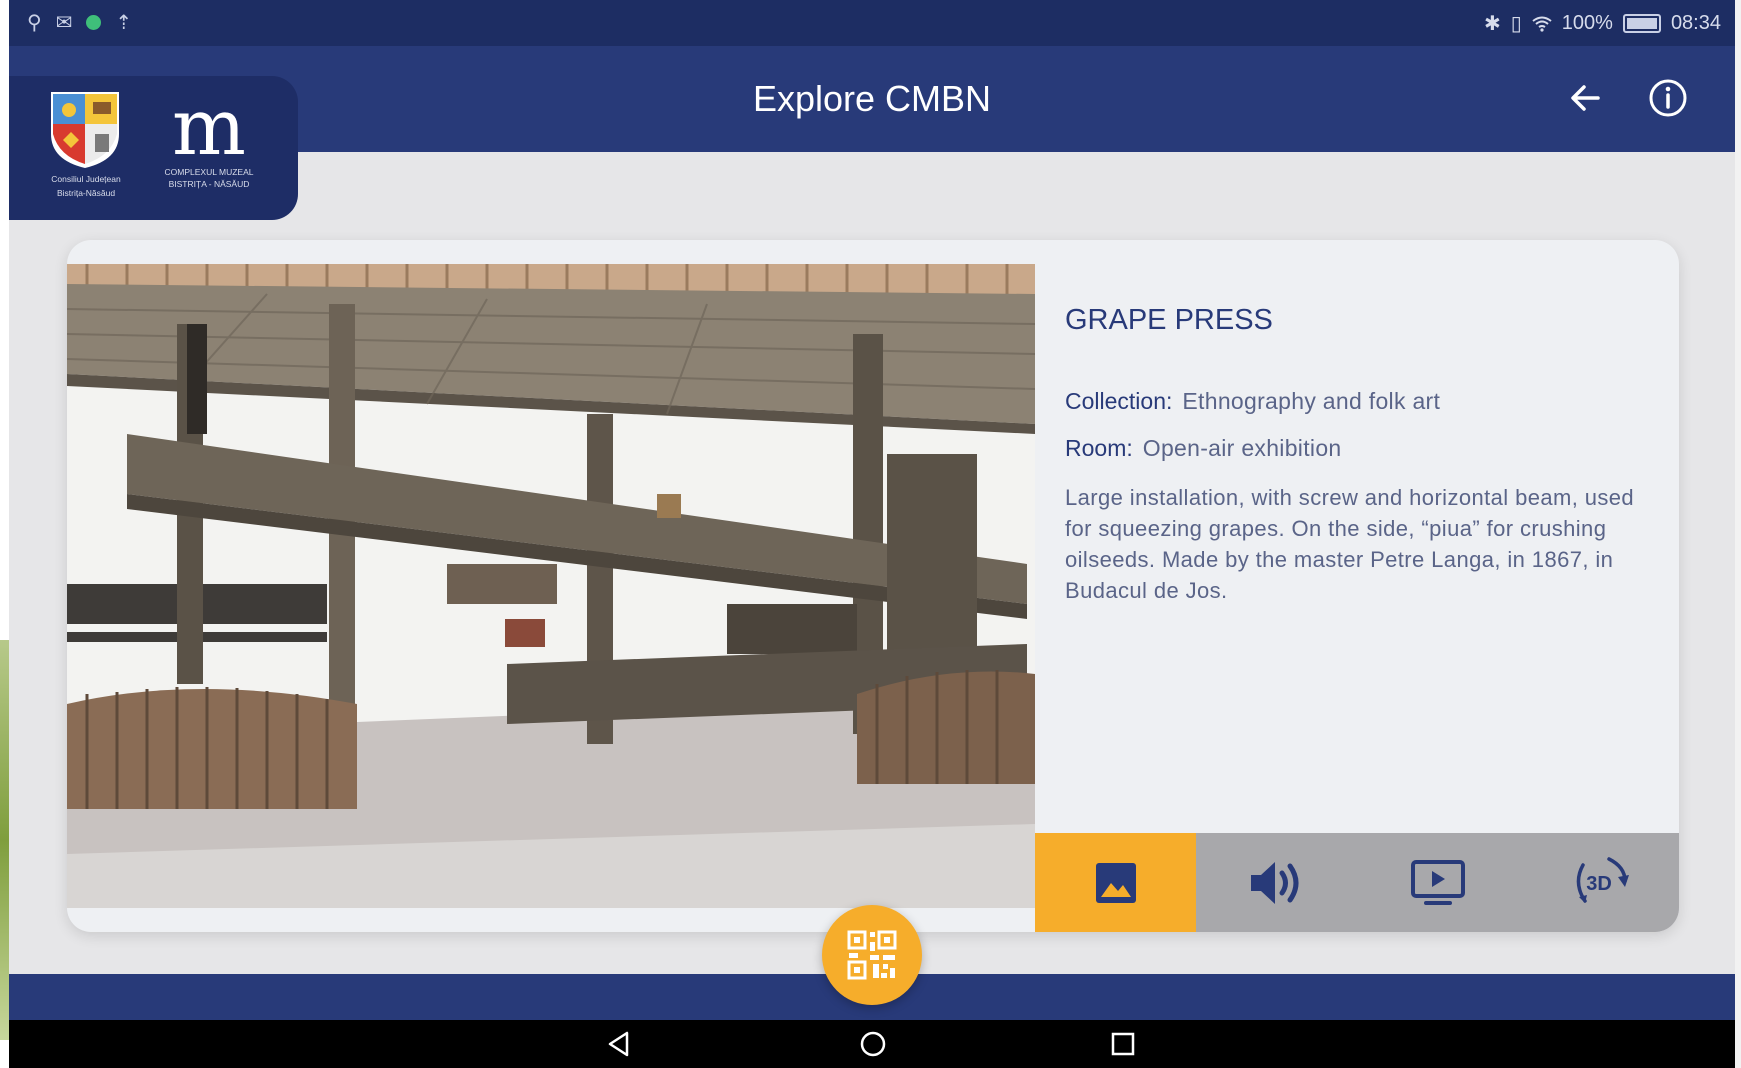  Describe the element at coordinates (34, 23) in the screenshot. I see `usb-icon: ⚲` at that location.